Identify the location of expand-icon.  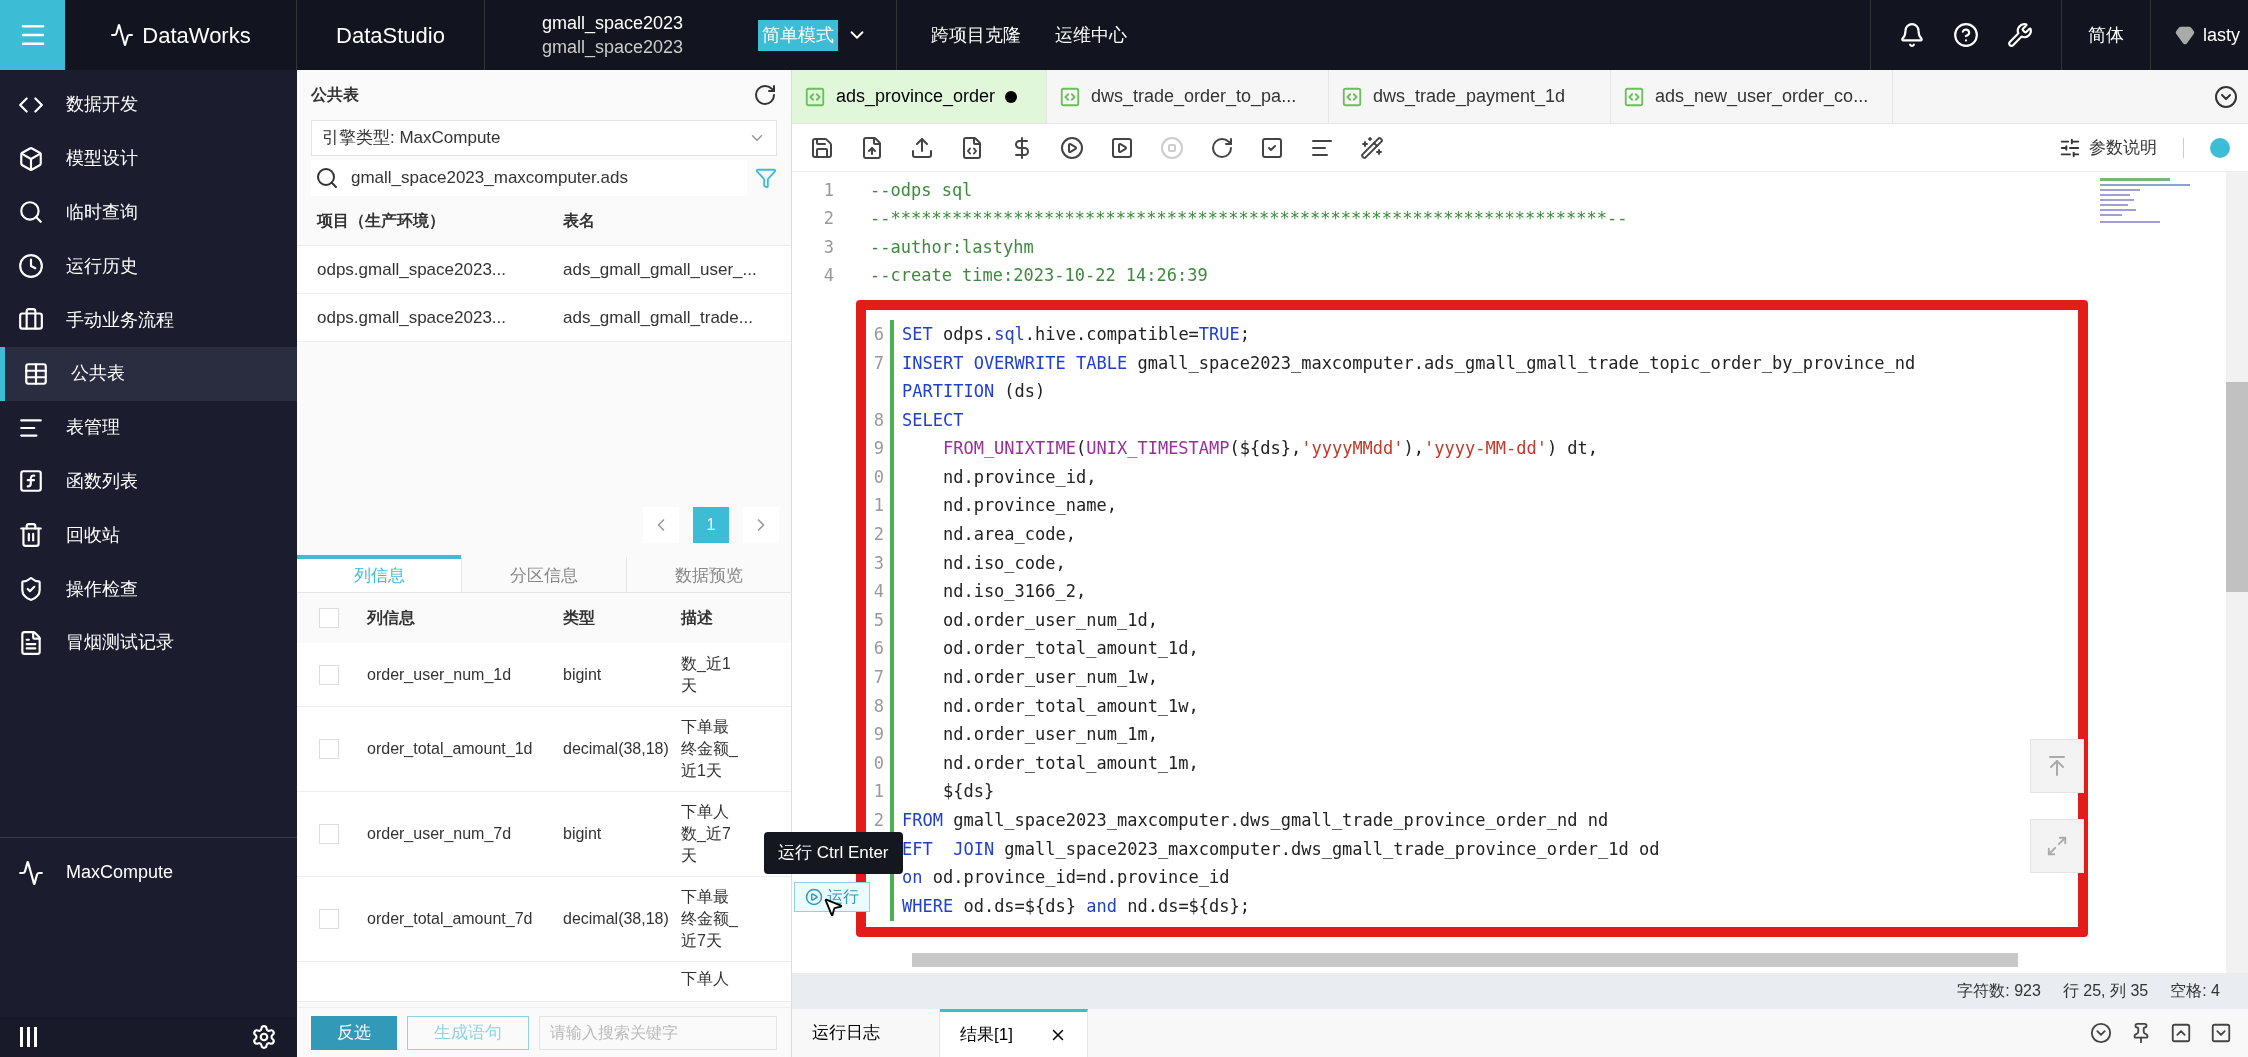
(2057, 846).